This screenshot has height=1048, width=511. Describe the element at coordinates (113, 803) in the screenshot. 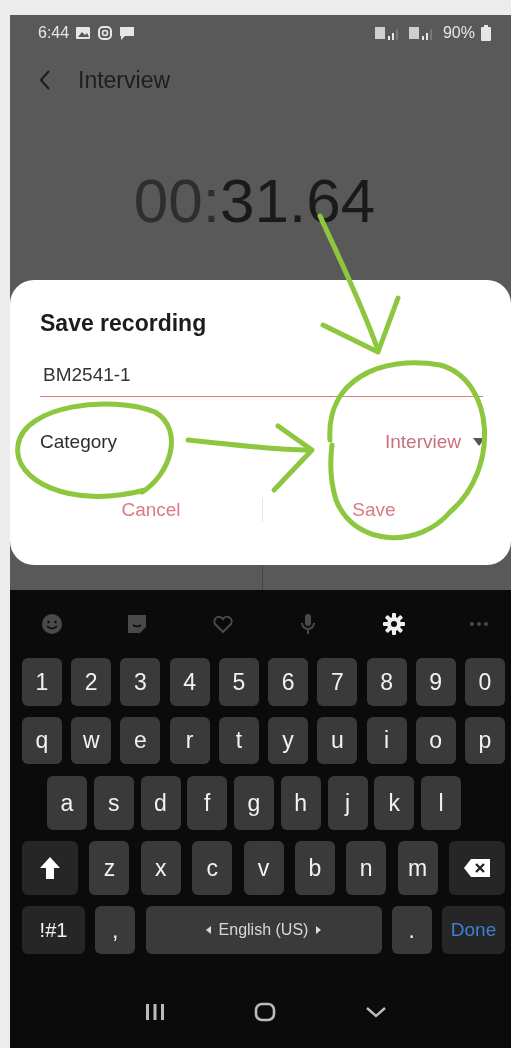

I see `key: s` at that location.